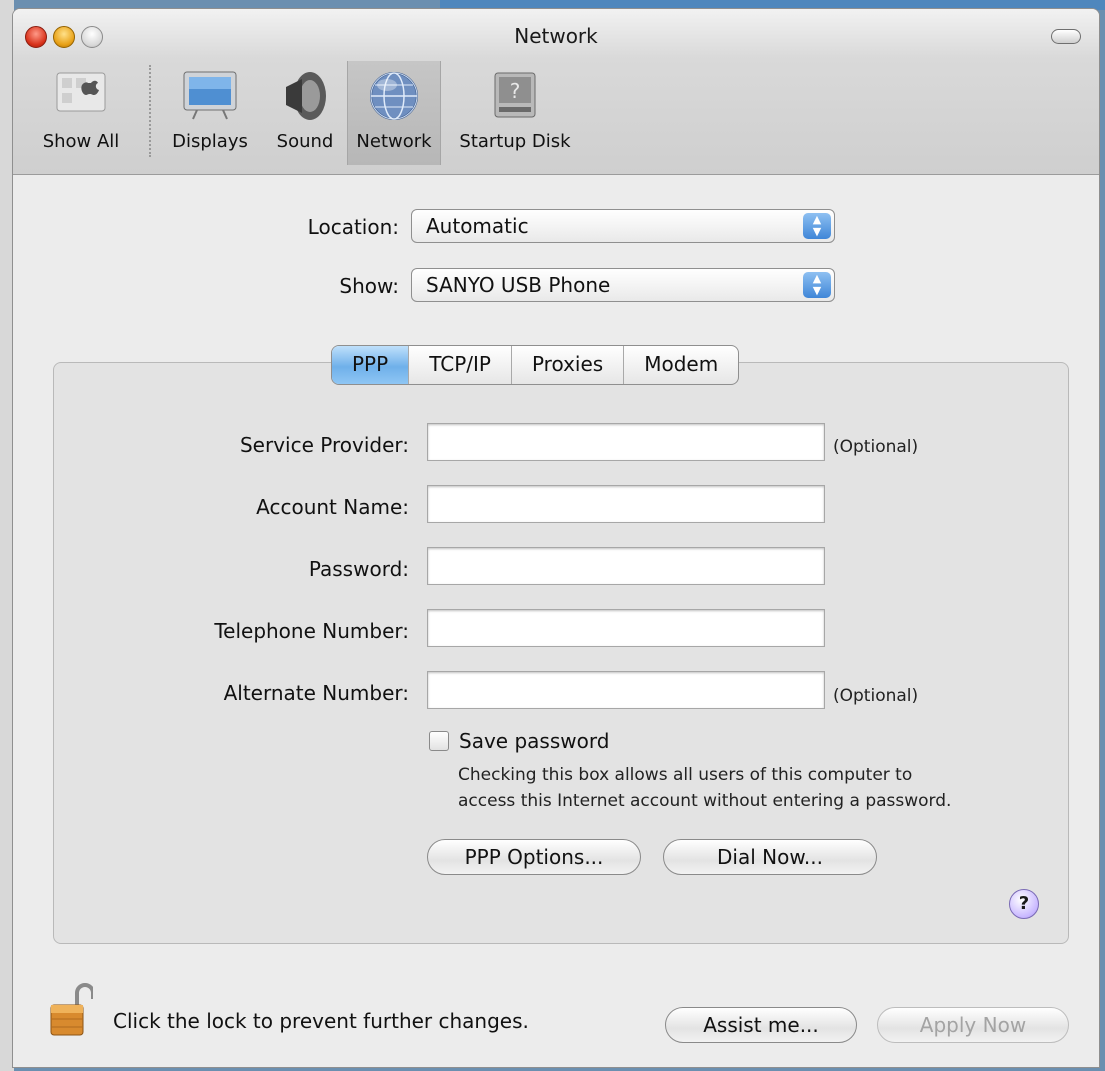 The height and width of the screenshot is (1071, 1105). Describe the element at coordinates (316, 693) in the screenshot. I see `alternate-number-label: Alternate Number:` at that location.